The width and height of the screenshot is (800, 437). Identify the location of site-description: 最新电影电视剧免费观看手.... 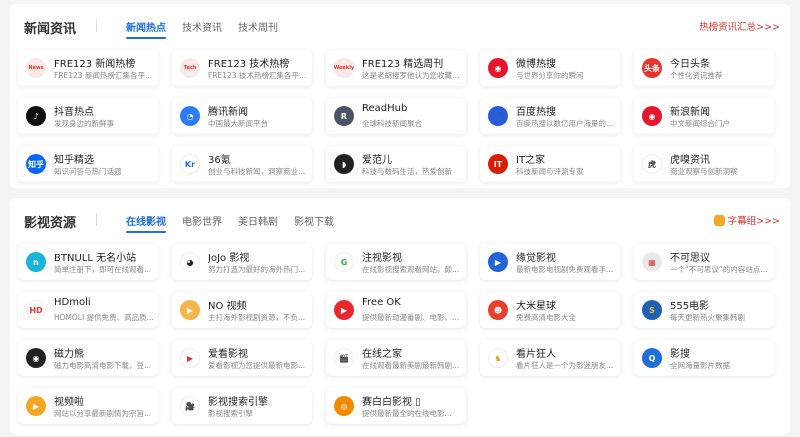
(565, 269).